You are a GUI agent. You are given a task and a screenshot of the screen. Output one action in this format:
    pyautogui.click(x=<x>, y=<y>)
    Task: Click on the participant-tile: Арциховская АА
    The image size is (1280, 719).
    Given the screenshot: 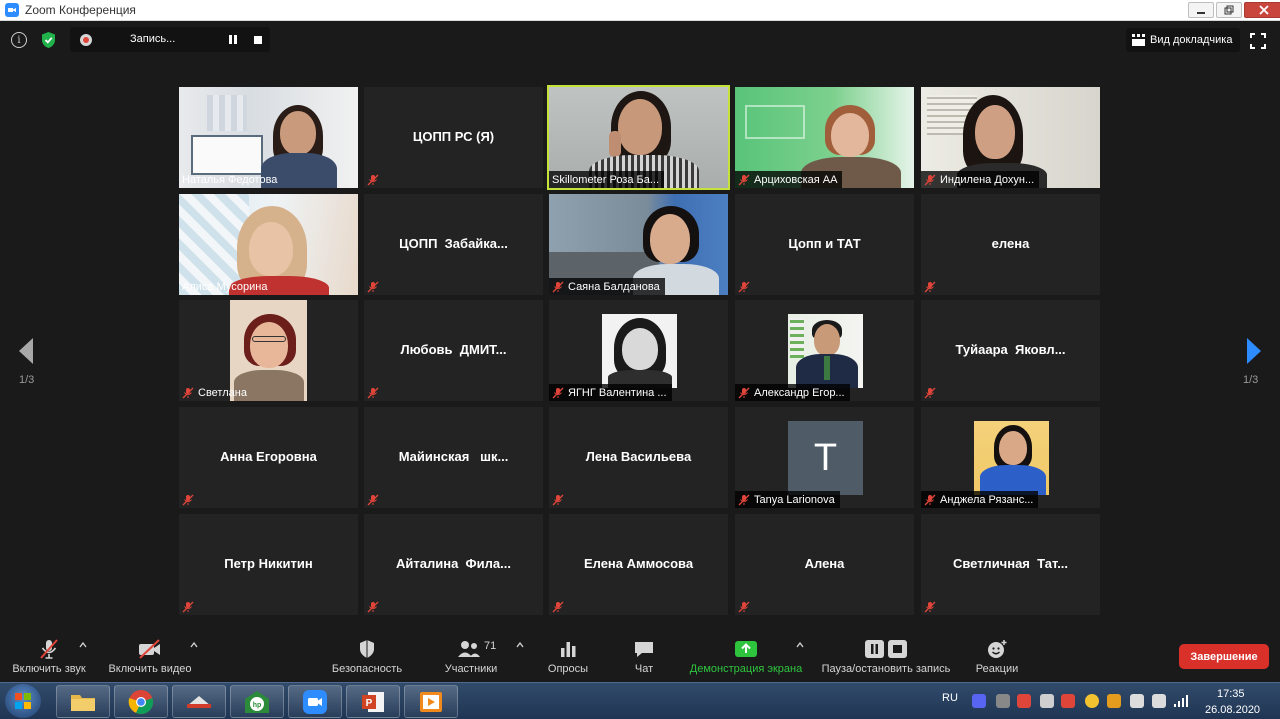 What is the action you would take?
    pyautogui.click(x=824, y=137)
    